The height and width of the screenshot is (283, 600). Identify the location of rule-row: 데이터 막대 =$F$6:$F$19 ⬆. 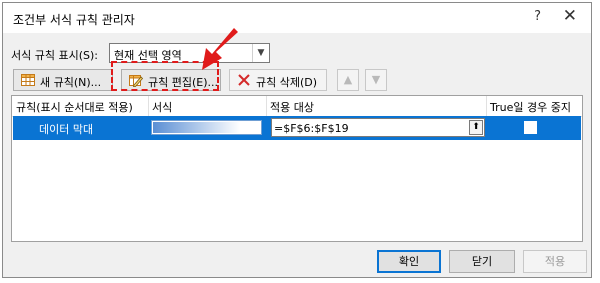
(297, 128).